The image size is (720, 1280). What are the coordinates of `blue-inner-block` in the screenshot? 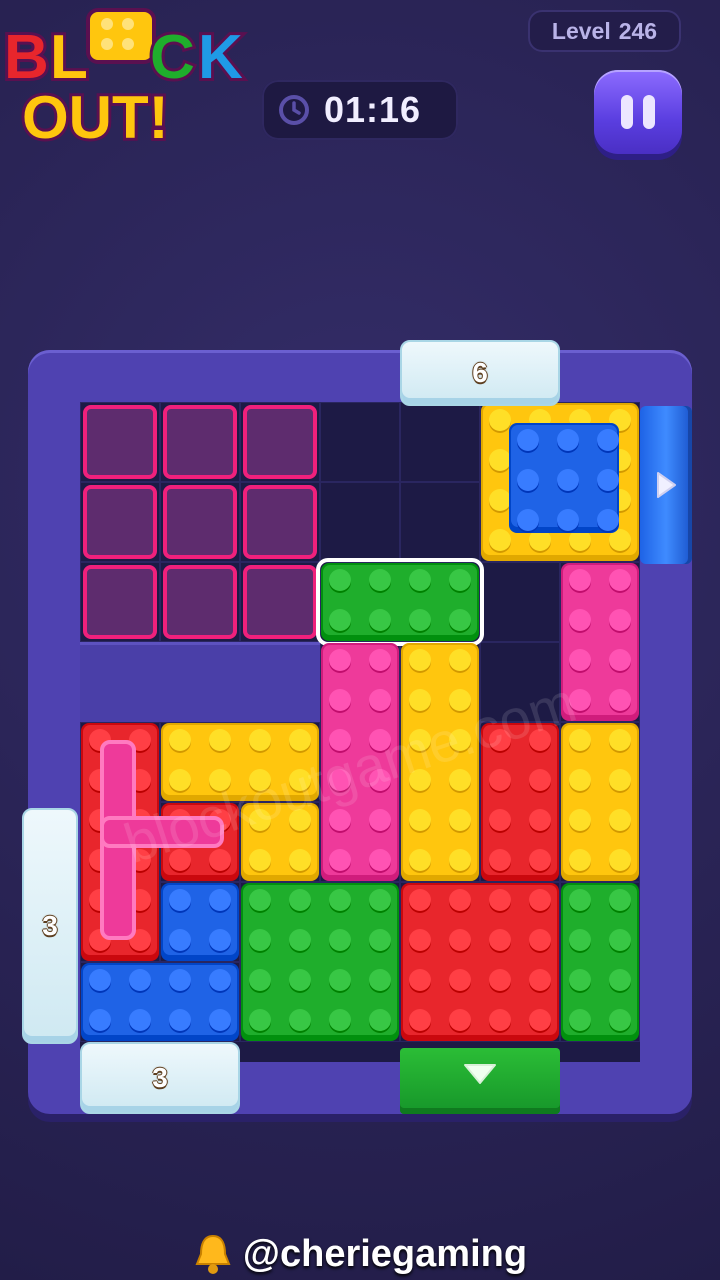 It's located at (564, 478).